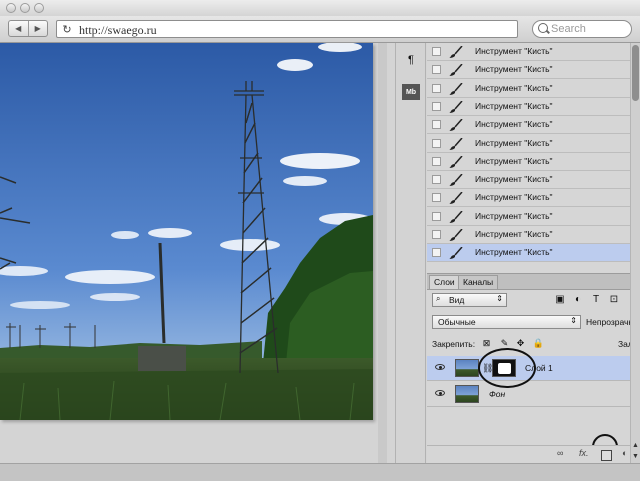  Describe the element at coordinates (382, 253) in the screenshot. I see `canvas-margin` at that location.